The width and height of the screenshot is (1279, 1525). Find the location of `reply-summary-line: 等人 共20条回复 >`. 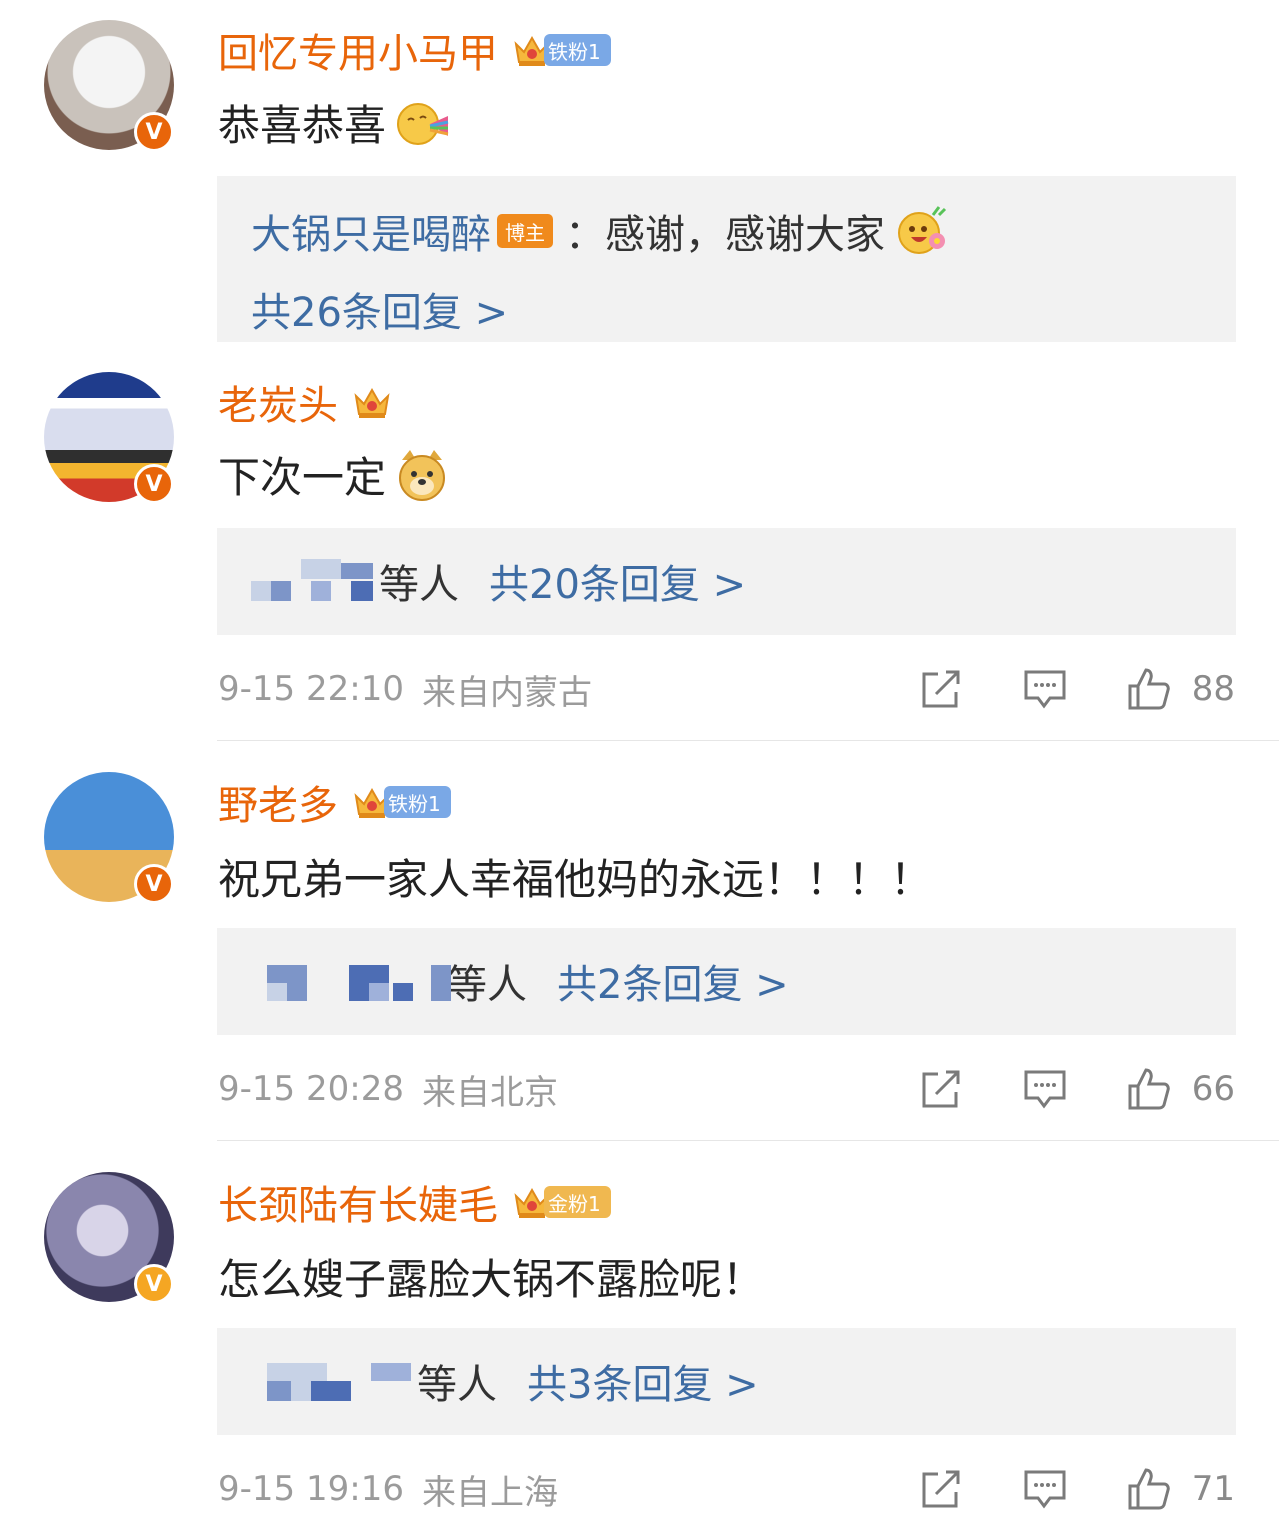

reply-summary-line: 等人 共20条回复 > is located at coordinates (498, 581).